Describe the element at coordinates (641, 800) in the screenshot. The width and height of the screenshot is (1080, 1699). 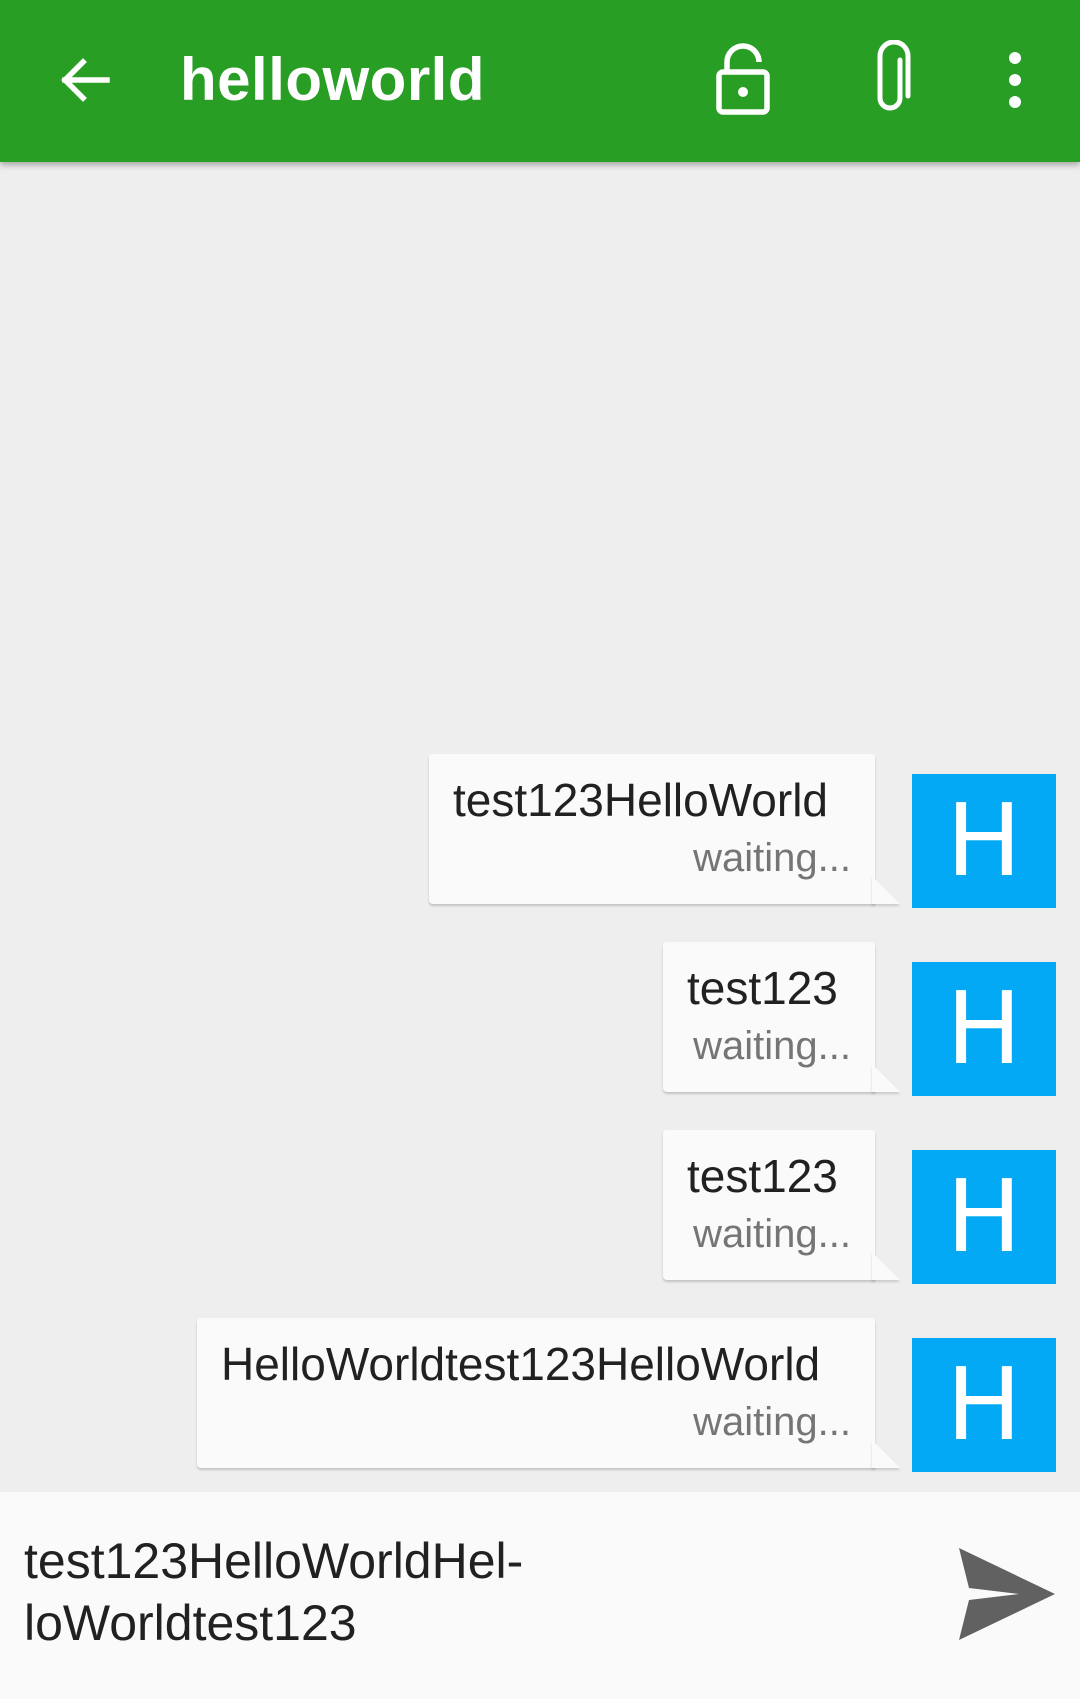
I see `message-text: test123HelloWorld` at that location.